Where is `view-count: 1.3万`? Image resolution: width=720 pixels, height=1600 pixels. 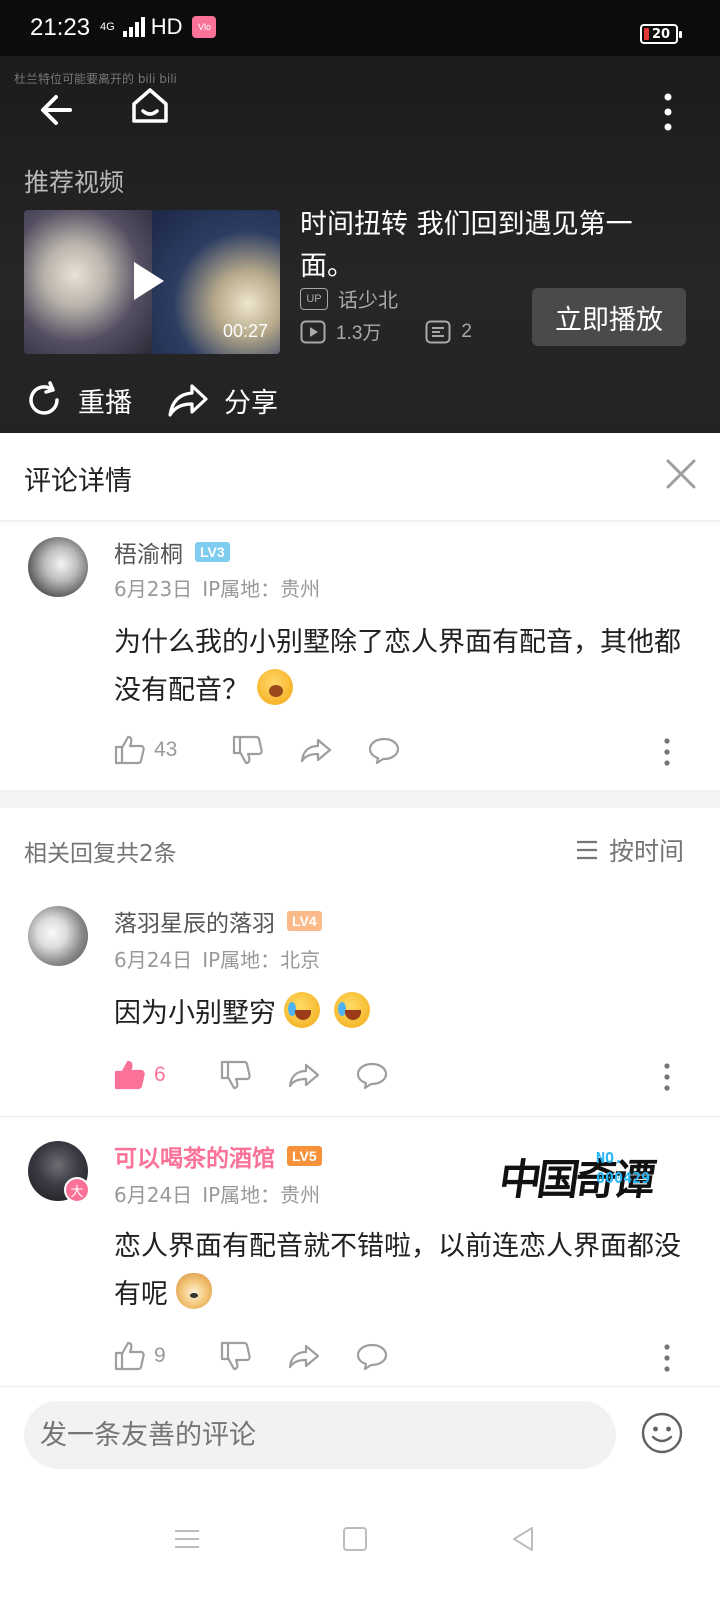 view-count: 1.3万 is located at coordinates (359, 333).